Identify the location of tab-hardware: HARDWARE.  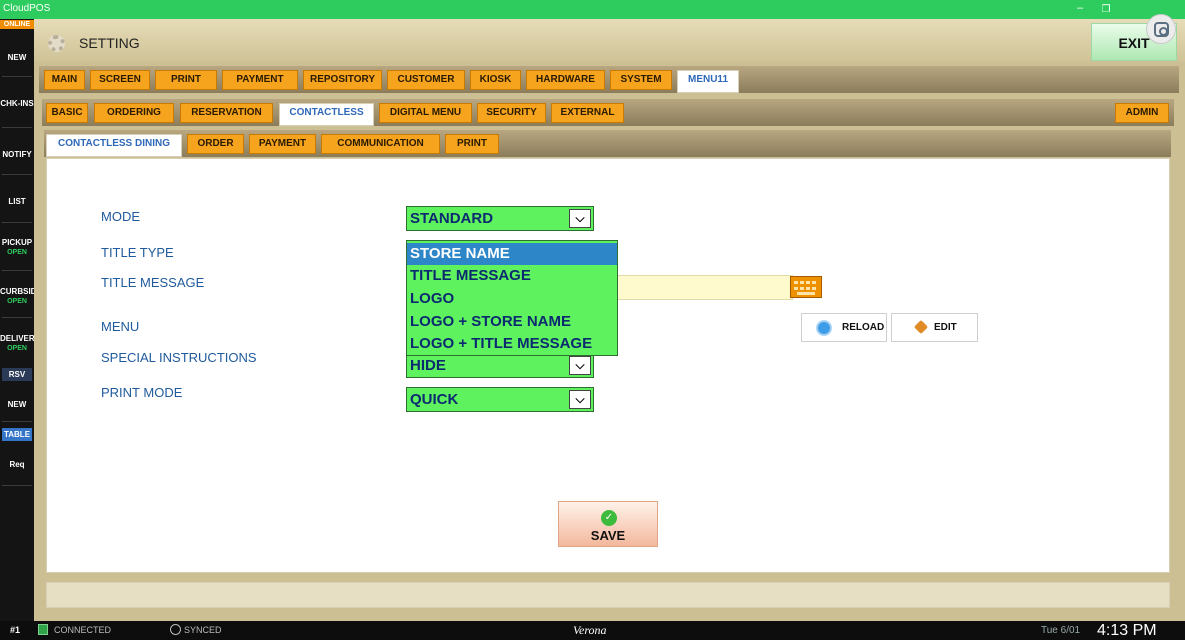
(565, 80).